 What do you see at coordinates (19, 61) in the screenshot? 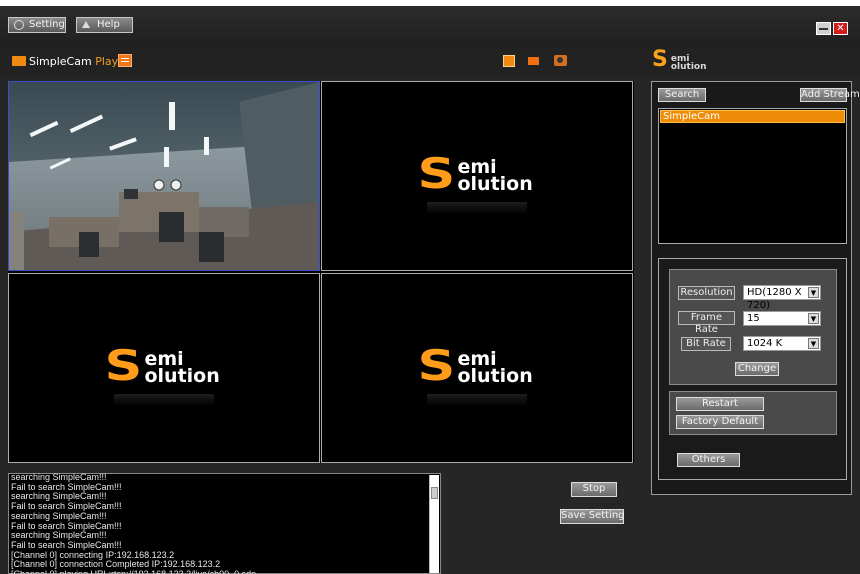
I see `monitor-icon` at bounding box center [19, 61].